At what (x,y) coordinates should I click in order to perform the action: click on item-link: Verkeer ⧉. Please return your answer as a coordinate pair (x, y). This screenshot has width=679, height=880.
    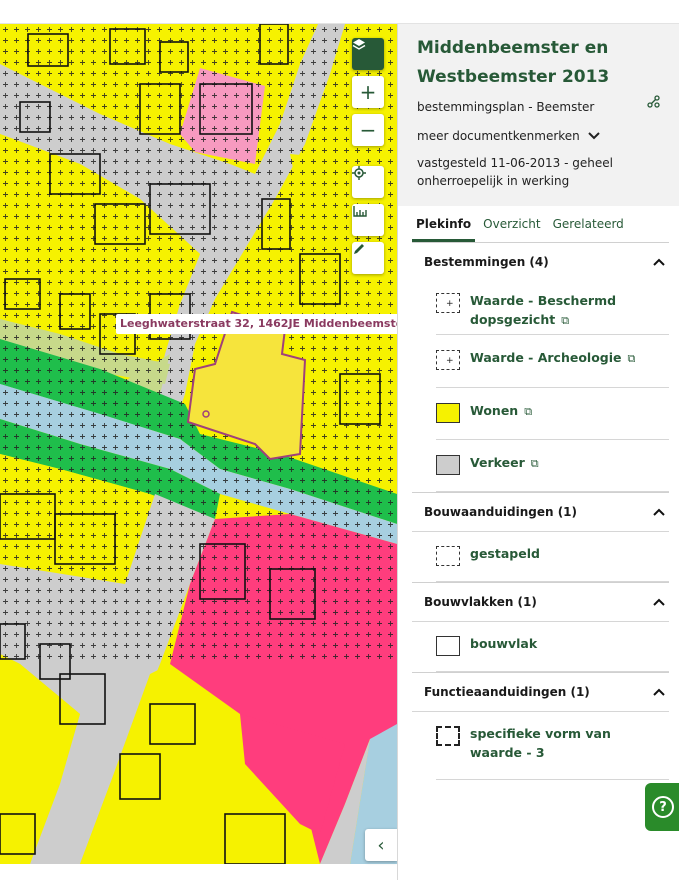
    Looking at the image, I should click on (504, 463).